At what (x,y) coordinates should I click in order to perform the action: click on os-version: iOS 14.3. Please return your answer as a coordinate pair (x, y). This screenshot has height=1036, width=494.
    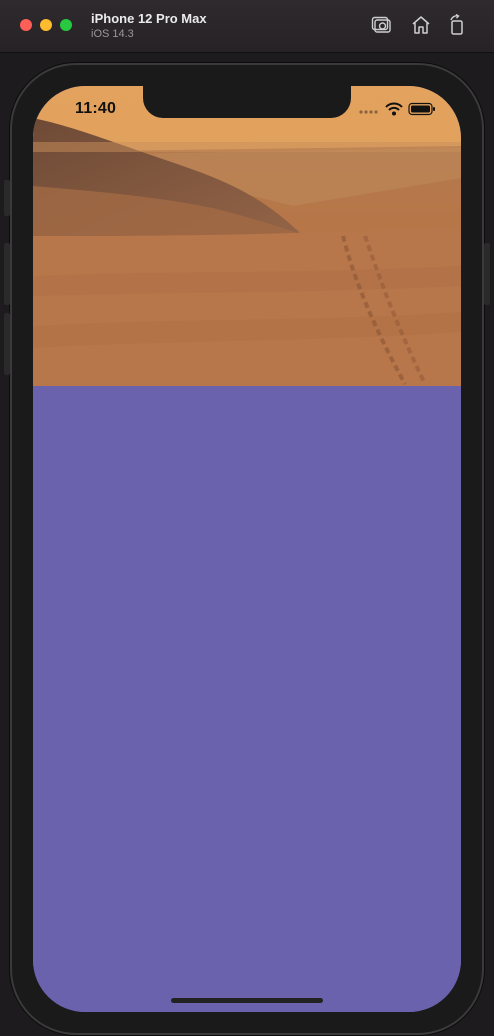
    Looking at the image, I should click on (112, 34).